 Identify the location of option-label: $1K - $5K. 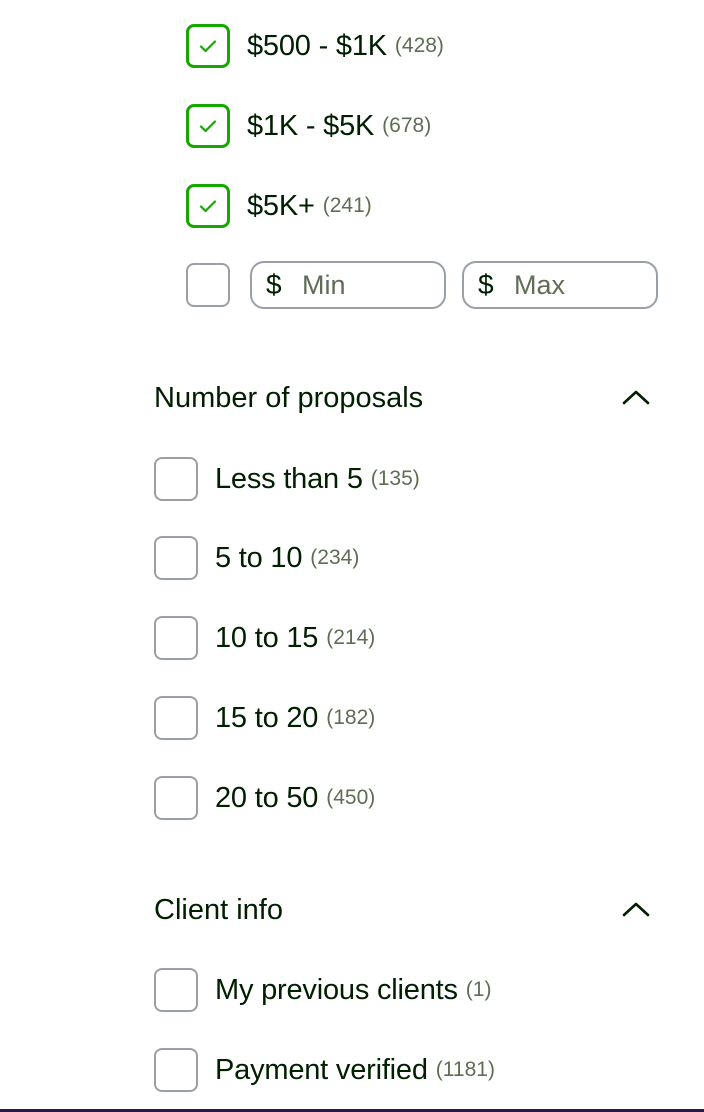
(311, 125).